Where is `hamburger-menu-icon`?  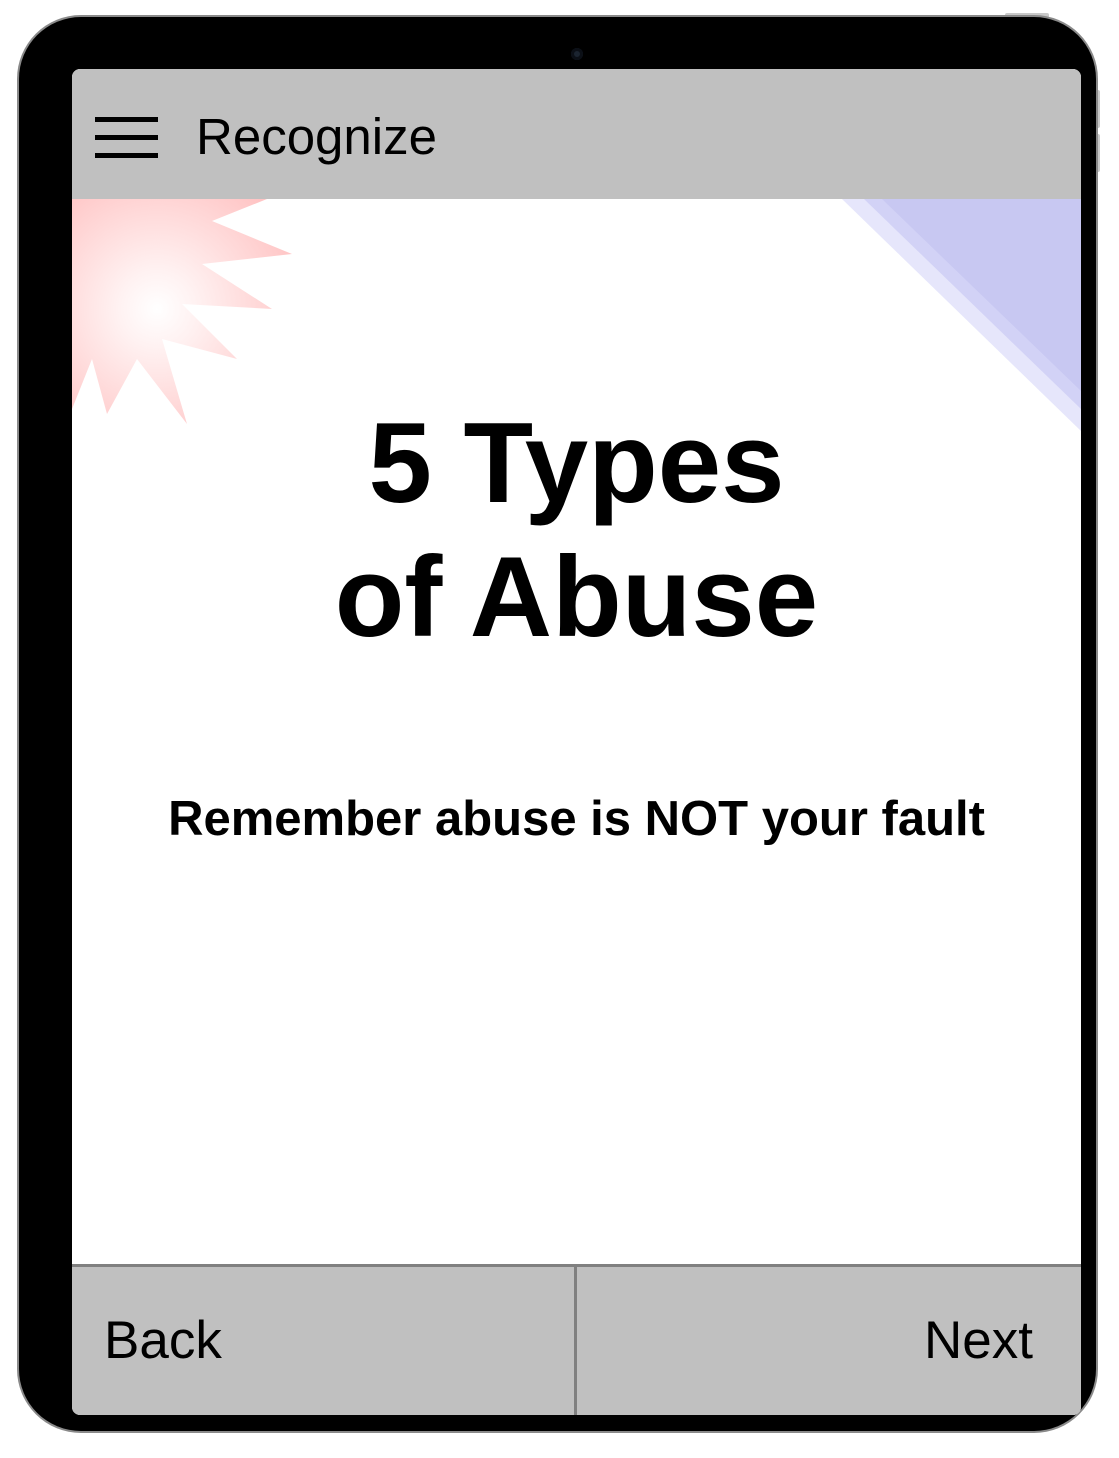
hamburger-menu-icon is located at coordinates (126, 138).